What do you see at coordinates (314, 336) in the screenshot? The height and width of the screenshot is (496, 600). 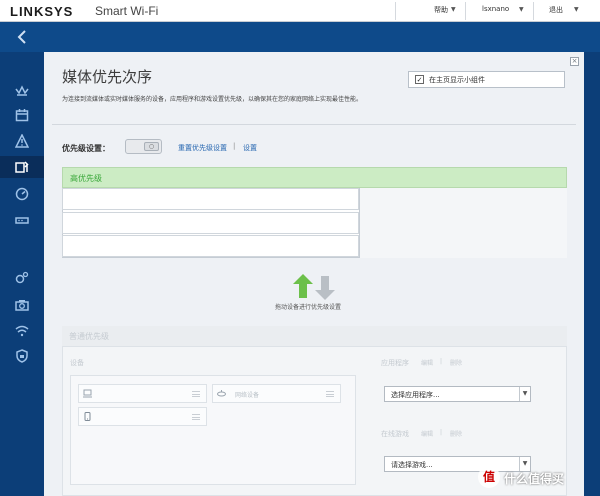 I see `normal-priority-header: 普通优先级` at bounding box center [314, 336].